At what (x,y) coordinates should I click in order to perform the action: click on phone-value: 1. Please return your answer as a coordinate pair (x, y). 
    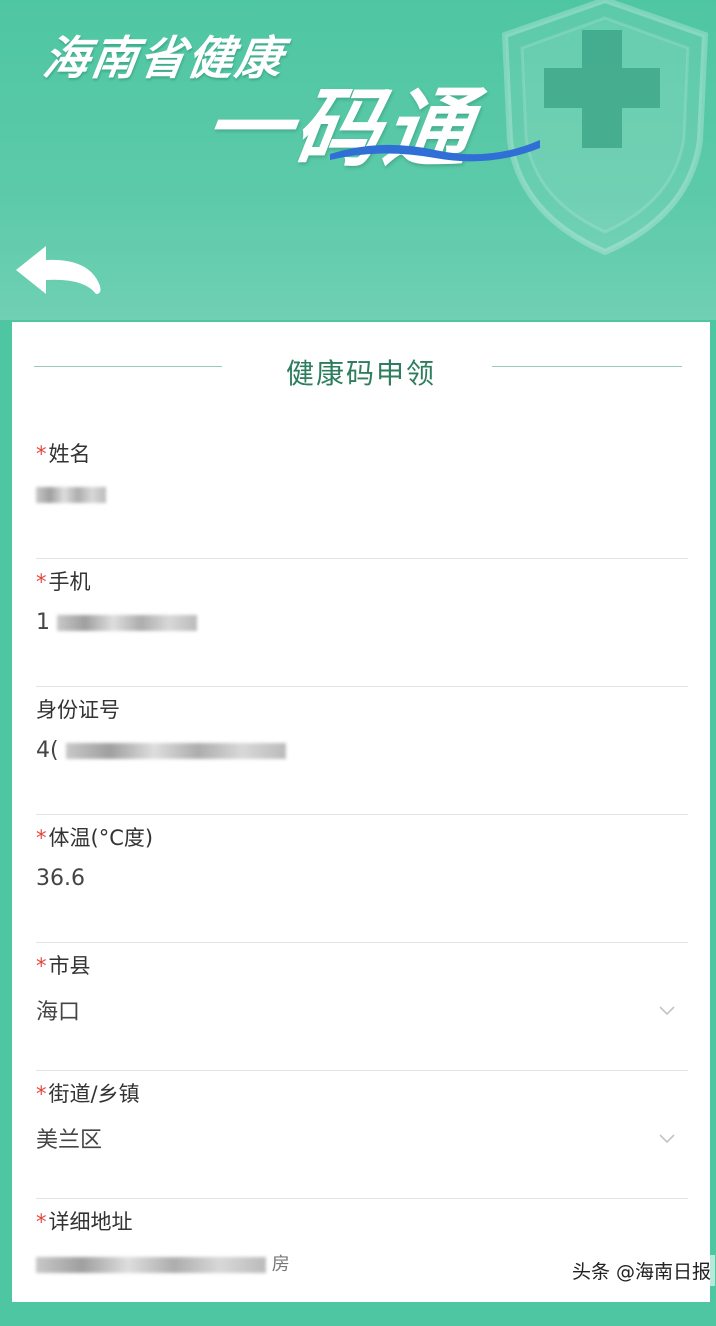
    Looking at the image, I should click on (116, 622).